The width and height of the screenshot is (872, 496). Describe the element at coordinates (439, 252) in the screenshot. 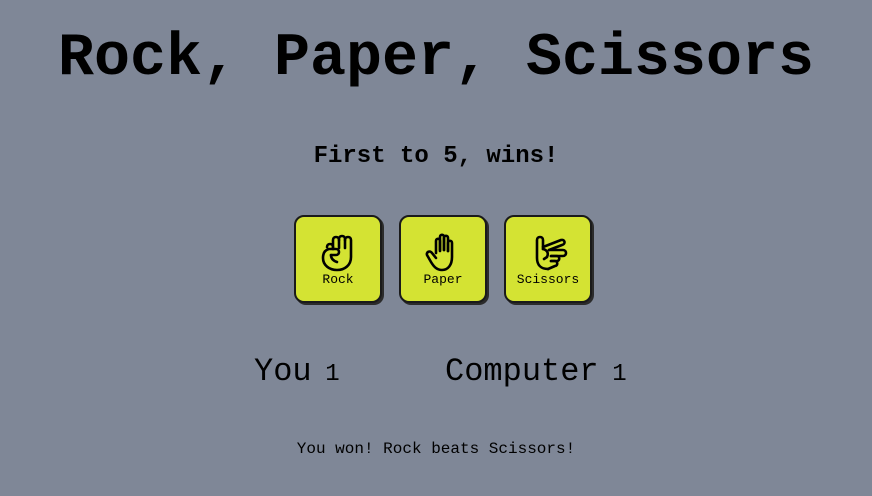

I see `open-hand-icon` at that location.